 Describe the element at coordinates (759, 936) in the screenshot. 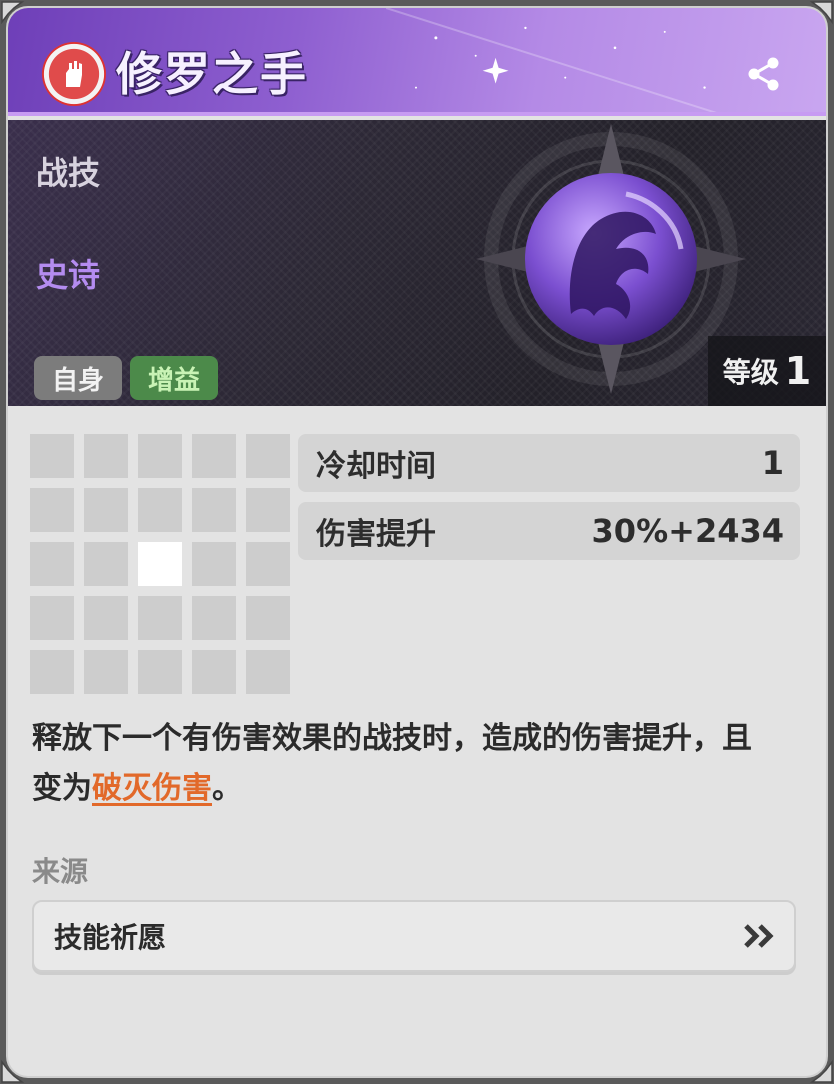

I see `double-chevron-right-icon` at that location.